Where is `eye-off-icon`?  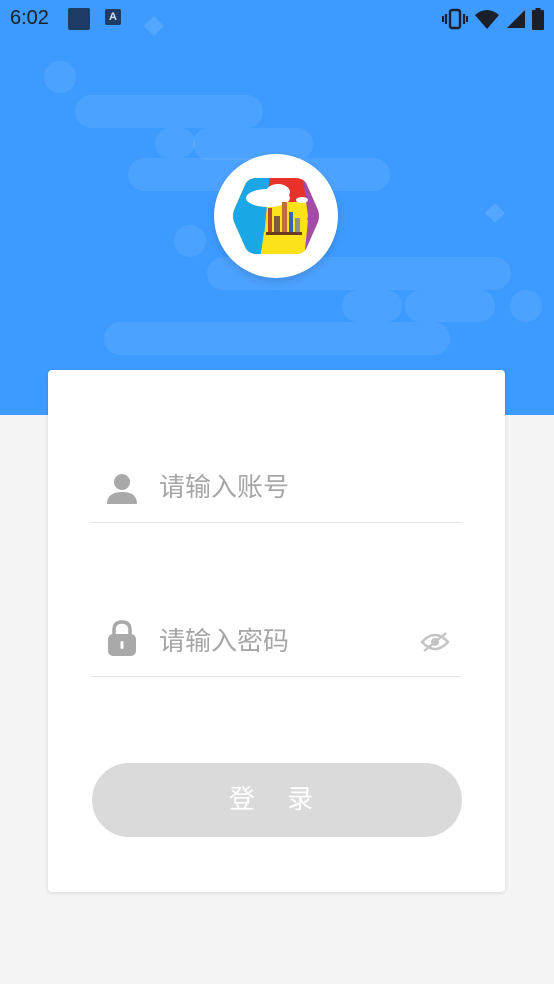
eye-off-icon is located at coordinates (435, 642).